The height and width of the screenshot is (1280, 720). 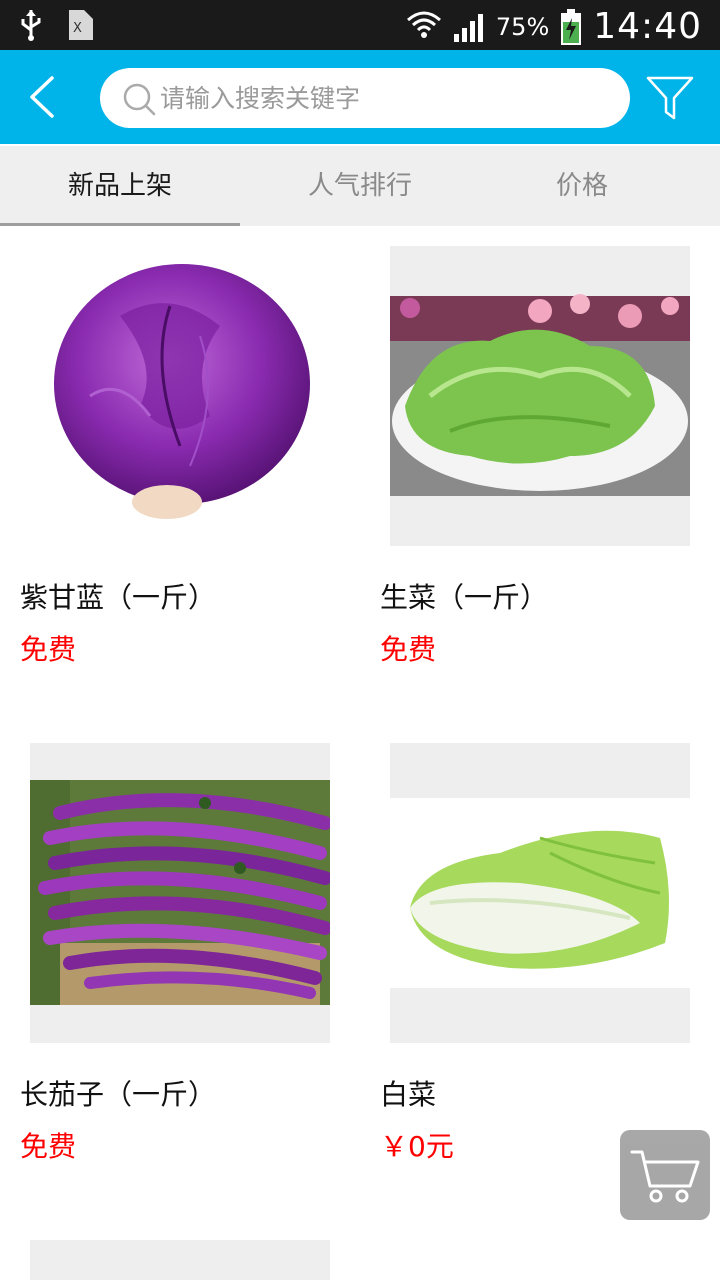 I want to click on filter-button, so click(x=670, y=98).